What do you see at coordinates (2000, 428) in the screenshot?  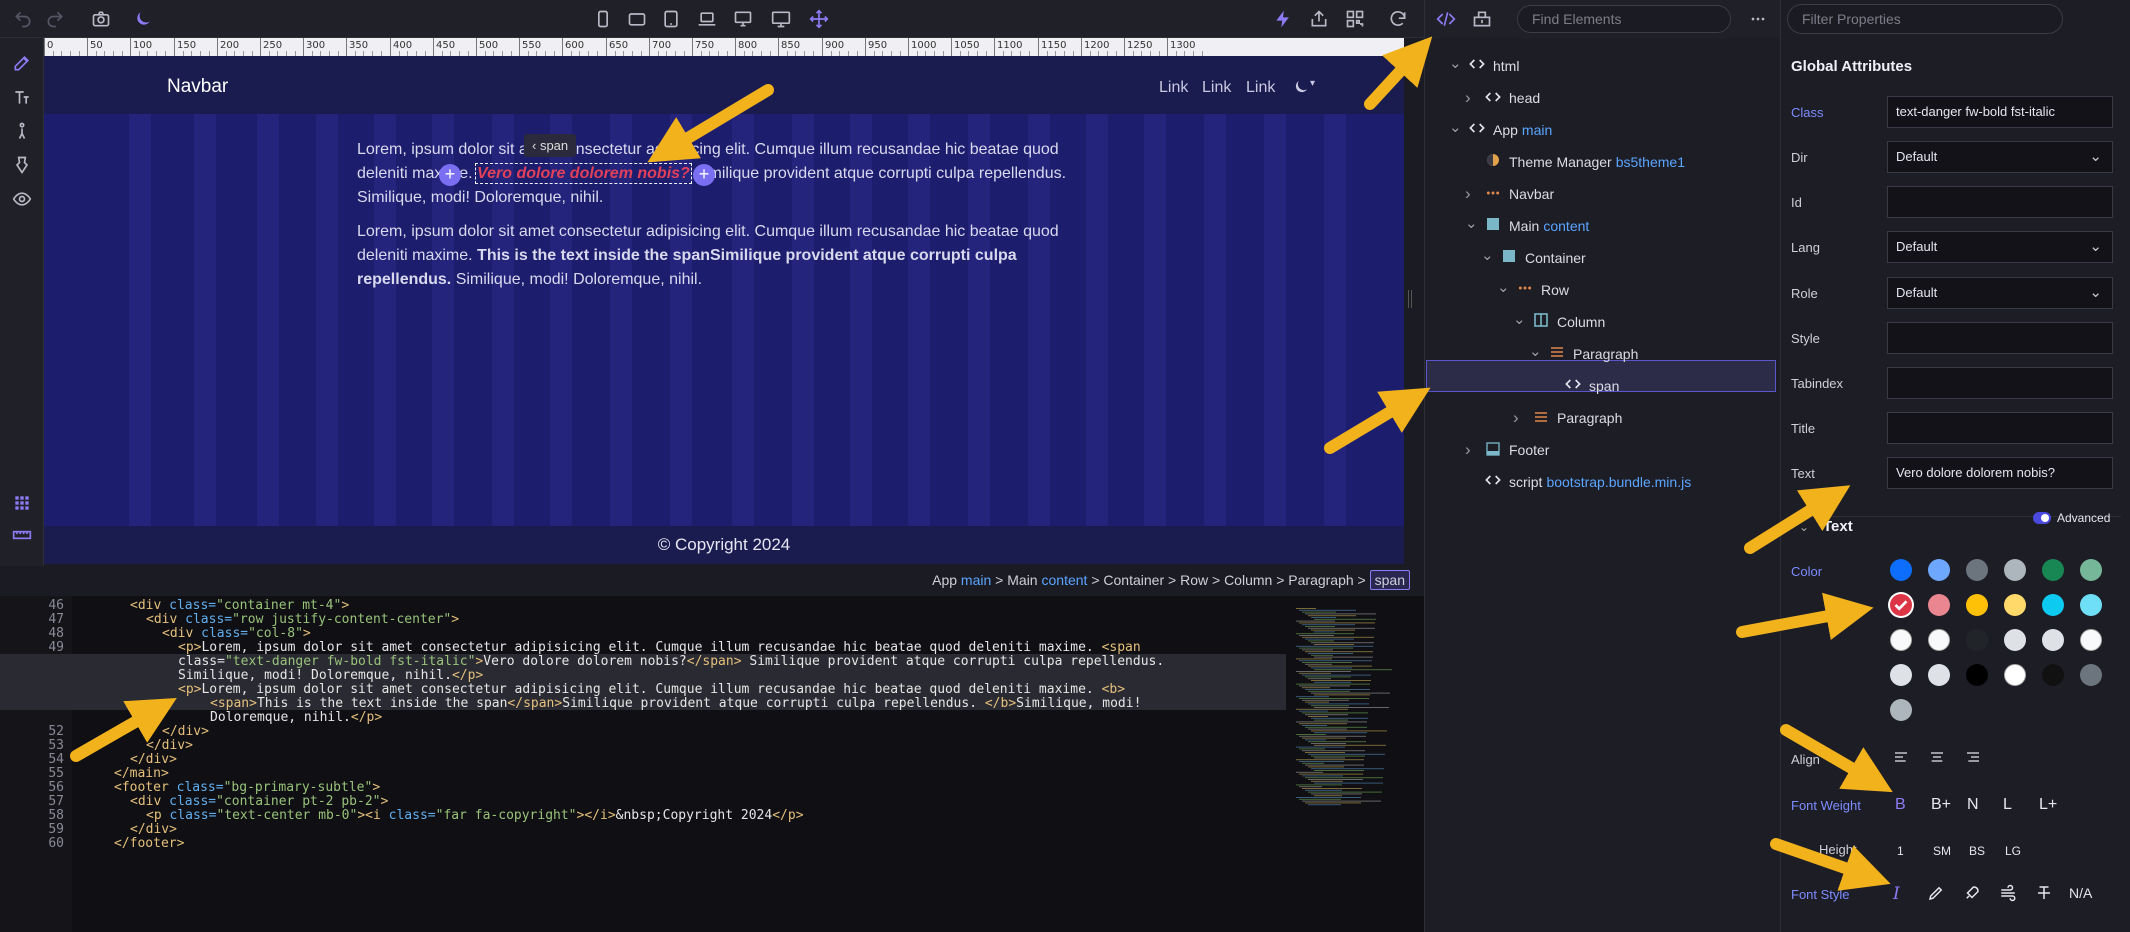 I see `prop-input-title` at bounding box center [2000, 428].